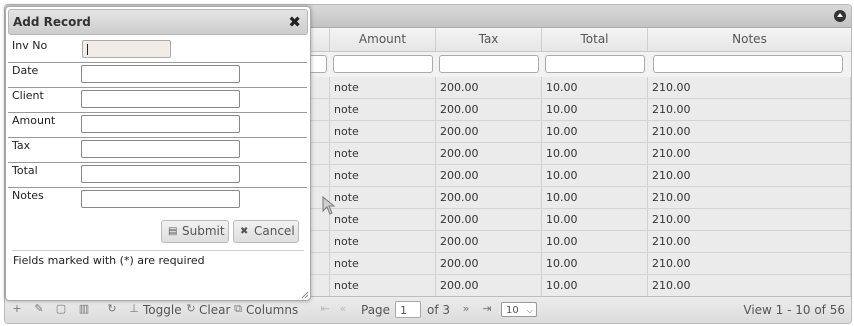 The width and height of the screenshot is (854, 326). I want to click on rows-per-page-select: 10 ⌵, so click(519, 309).